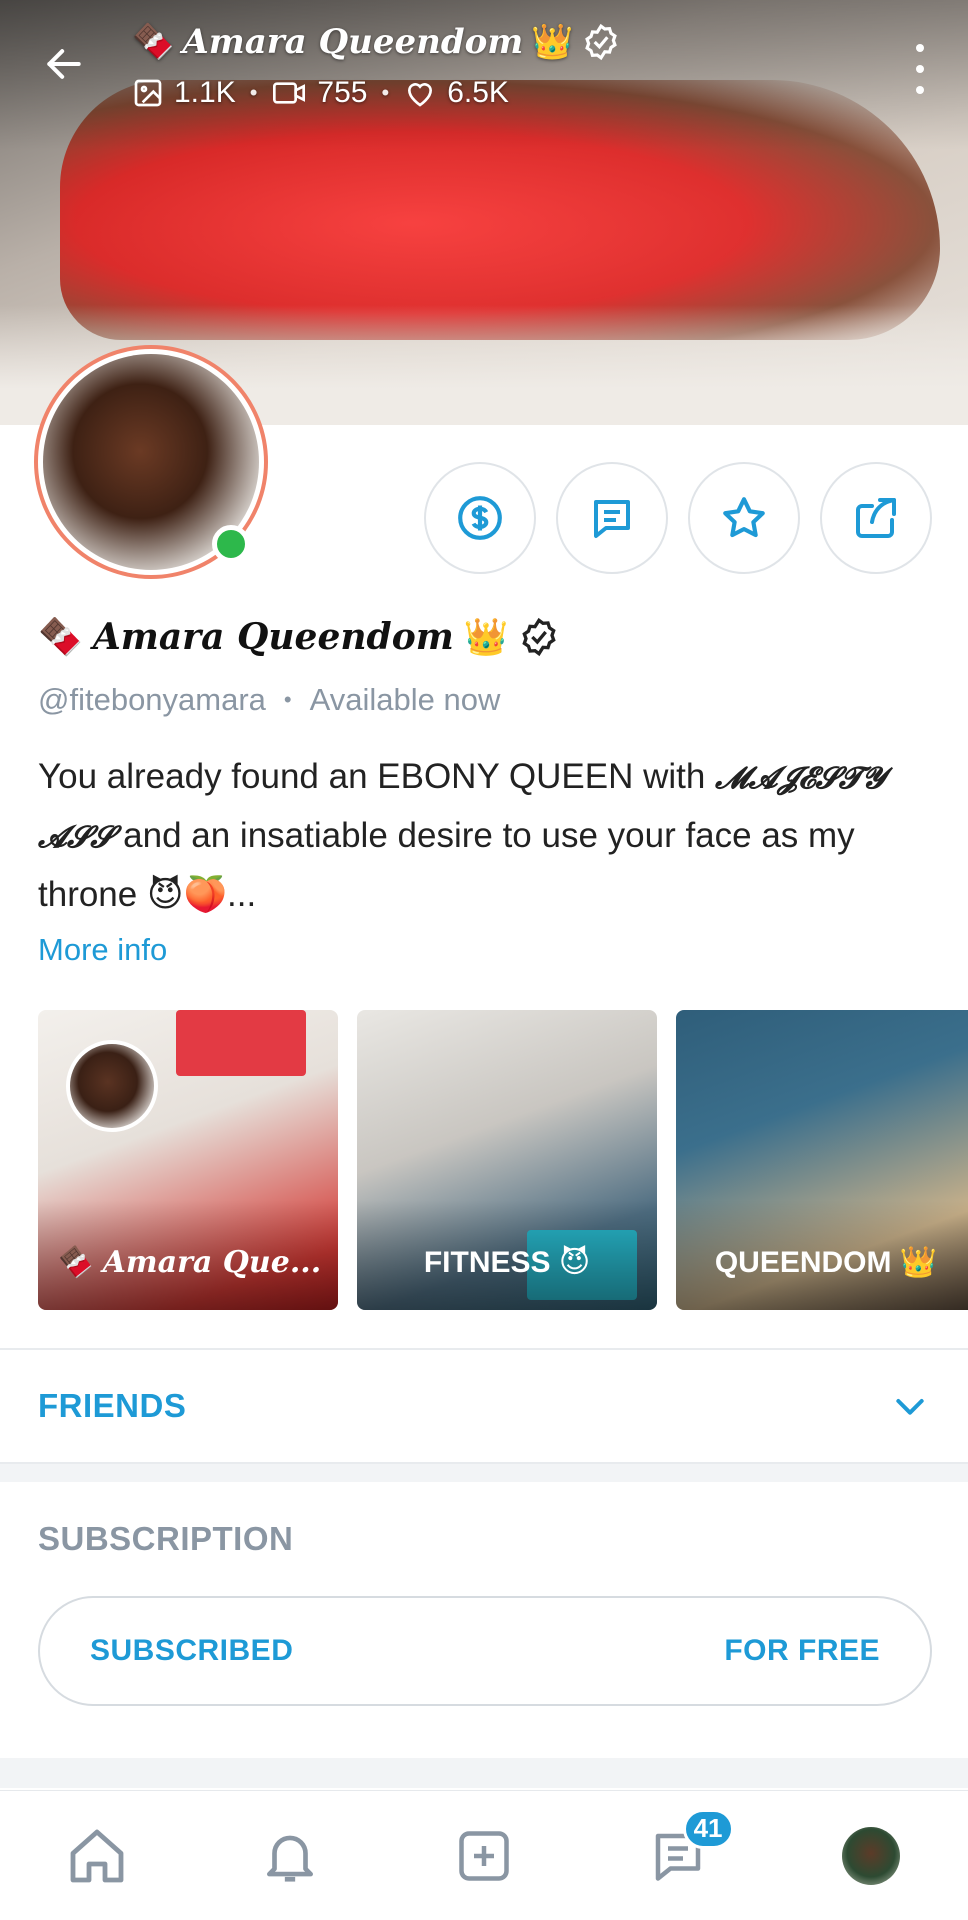 The height and width of the screenshot is (1920, 968). Describe the element at coordinates (826, 1262) in the screenshot. I see `highlight-label: QUEENDOM 👑` at that location.